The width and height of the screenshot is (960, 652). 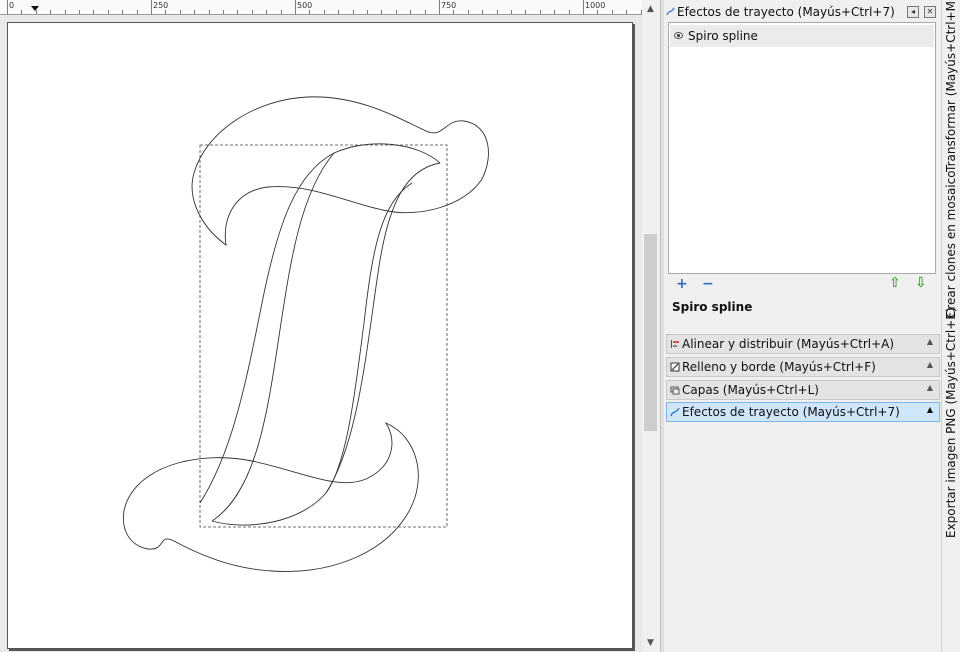 What do you see at coordinates (802, 36) in the screenshot?
I see `lpe-list-item: Spiro spline` at bounding box center [802, 36].